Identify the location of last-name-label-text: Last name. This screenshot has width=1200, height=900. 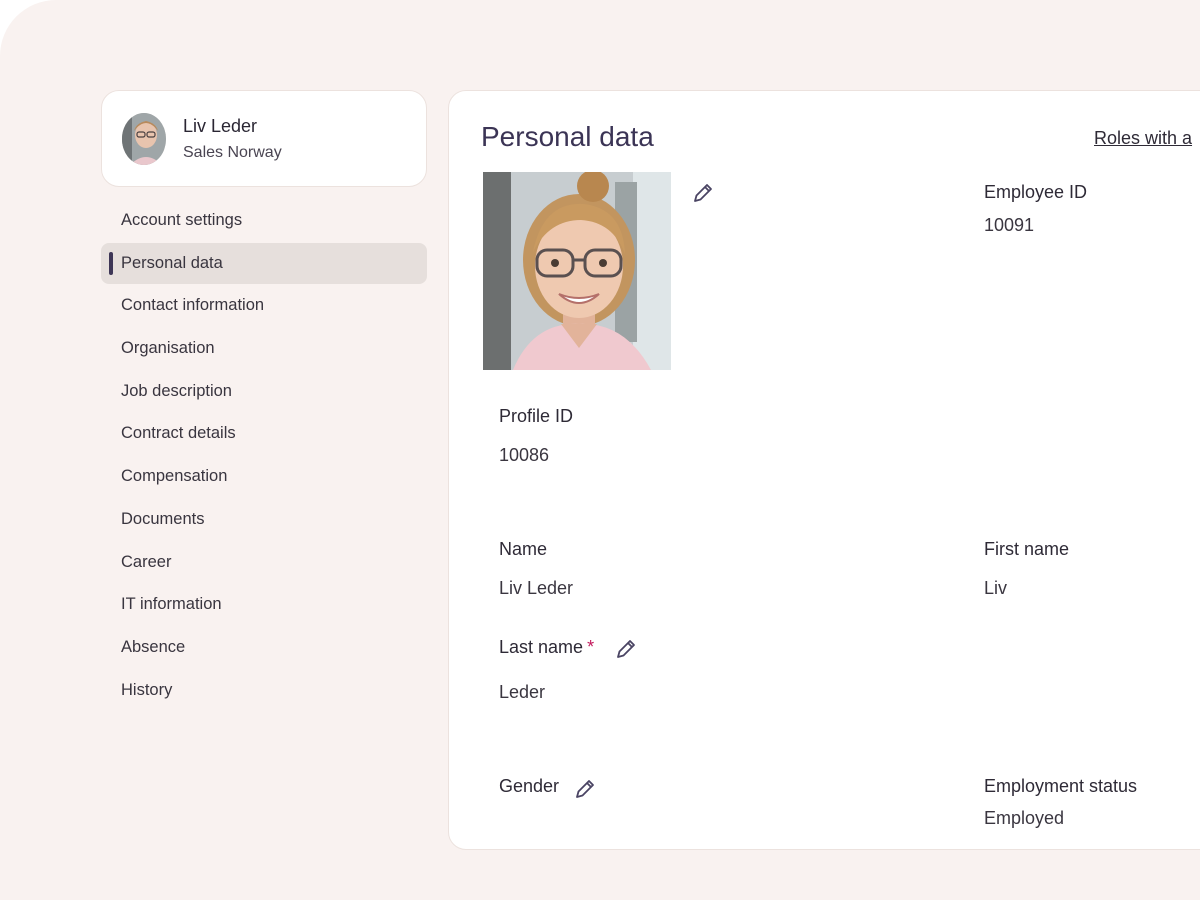
(541, 647).